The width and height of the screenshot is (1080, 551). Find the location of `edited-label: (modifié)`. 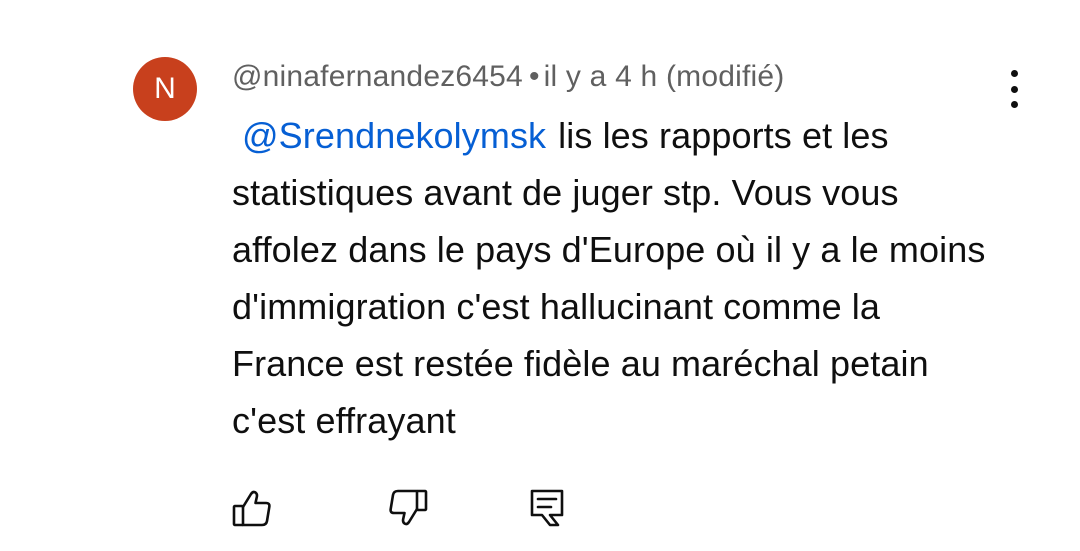

edited-label: (modifié) is located at coordinates (725, 76).